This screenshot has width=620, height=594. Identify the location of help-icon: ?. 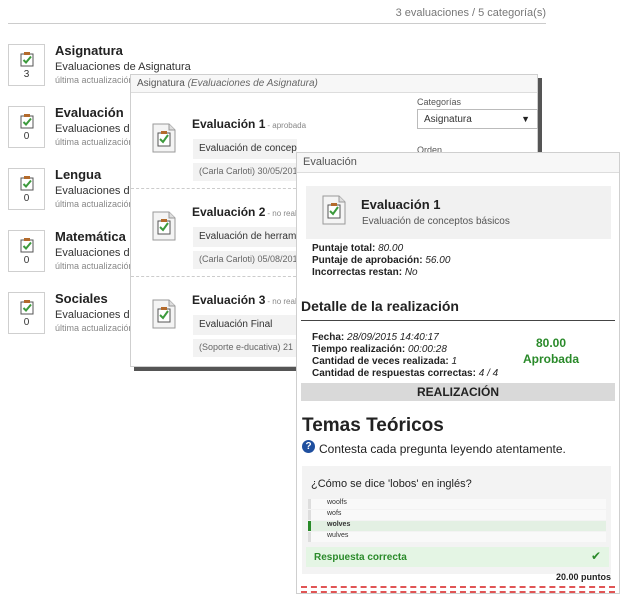
(308, 446).